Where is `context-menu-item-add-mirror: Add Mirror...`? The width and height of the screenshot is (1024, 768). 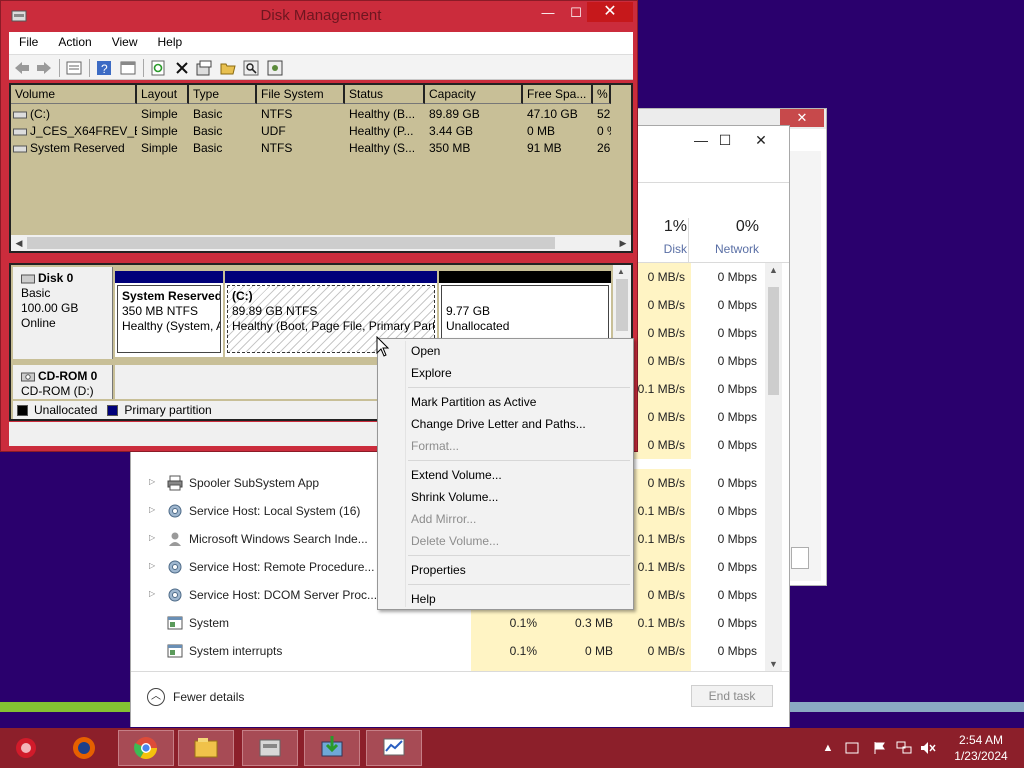 context-menu-item-add-mirror: Add Mirror... is located at coordinates (444, 519).